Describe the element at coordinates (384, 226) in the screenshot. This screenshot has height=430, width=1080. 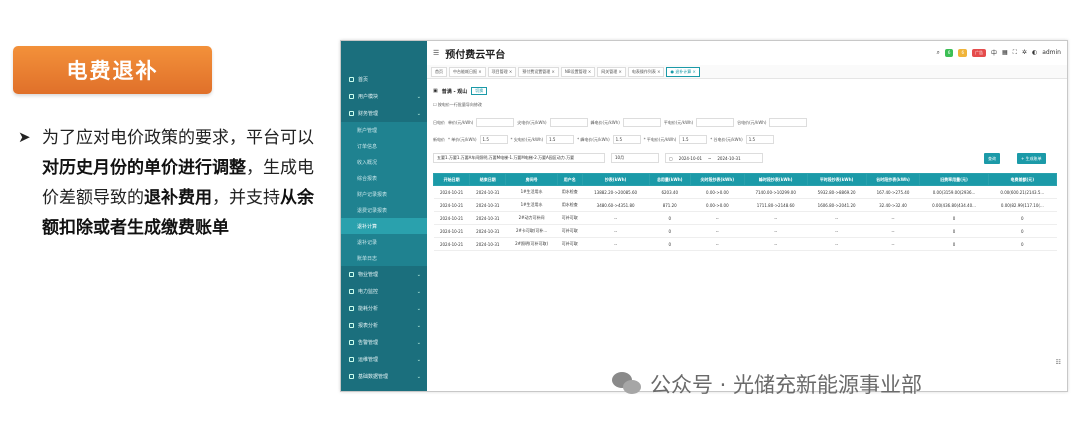
I see `sidebar-item: 退补计算` at that location.